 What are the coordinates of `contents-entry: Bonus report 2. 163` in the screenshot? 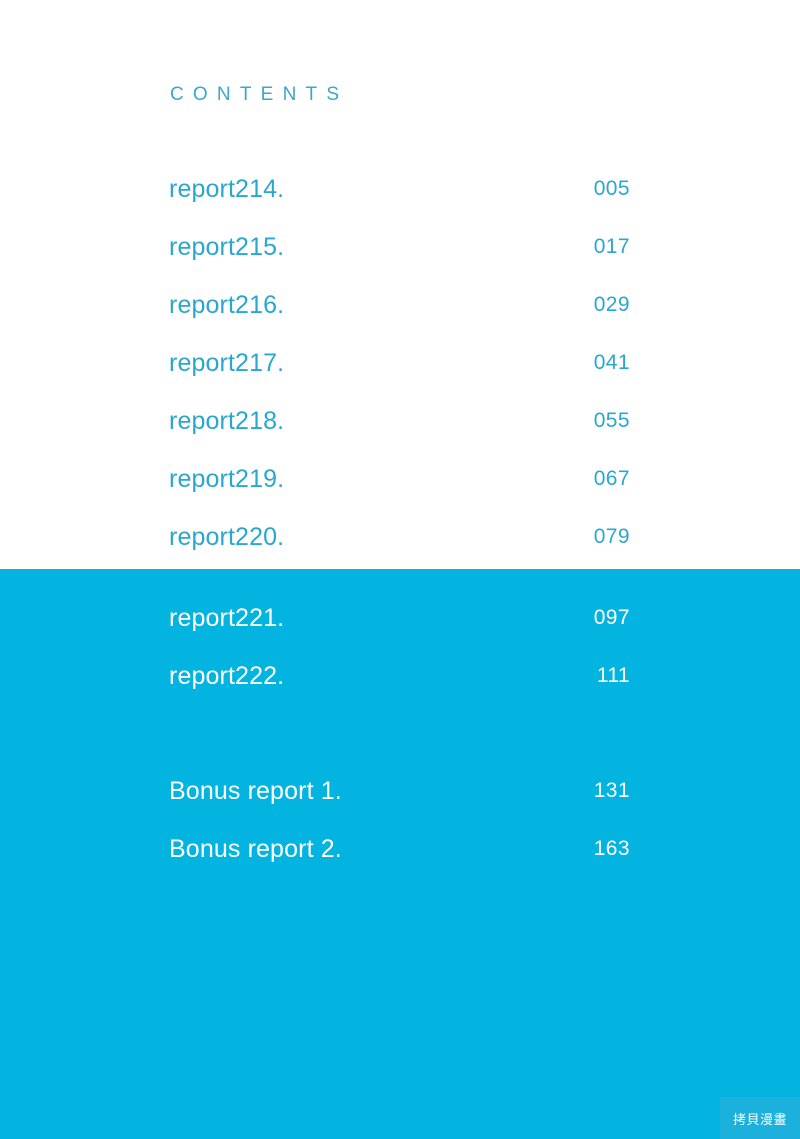 It's located at (400, 849).